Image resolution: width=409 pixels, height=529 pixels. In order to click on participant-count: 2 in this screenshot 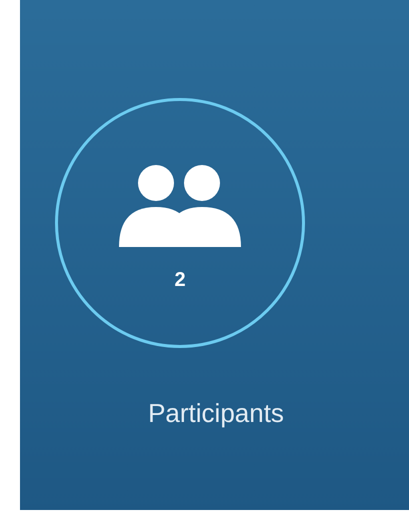, I will do `click(180, 280)`.